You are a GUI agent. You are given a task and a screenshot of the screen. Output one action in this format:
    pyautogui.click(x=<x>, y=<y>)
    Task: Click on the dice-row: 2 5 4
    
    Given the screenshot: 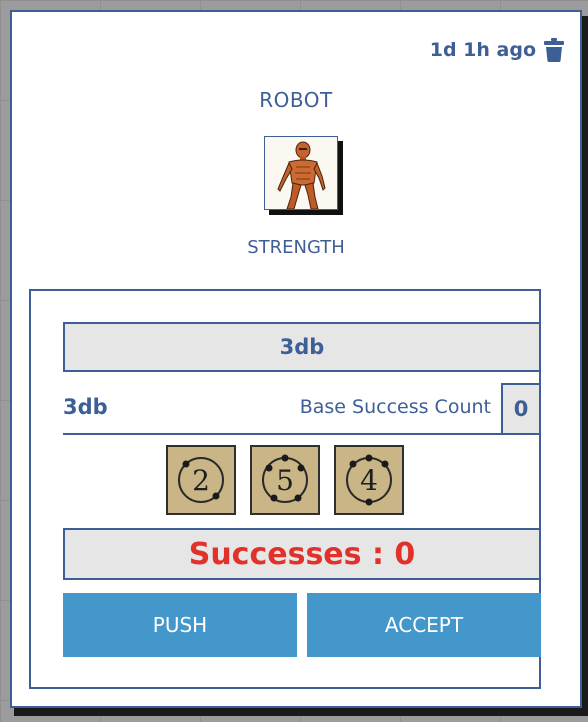 What is the action you would take?
    pyautogui.click(x=285, y=480)
    